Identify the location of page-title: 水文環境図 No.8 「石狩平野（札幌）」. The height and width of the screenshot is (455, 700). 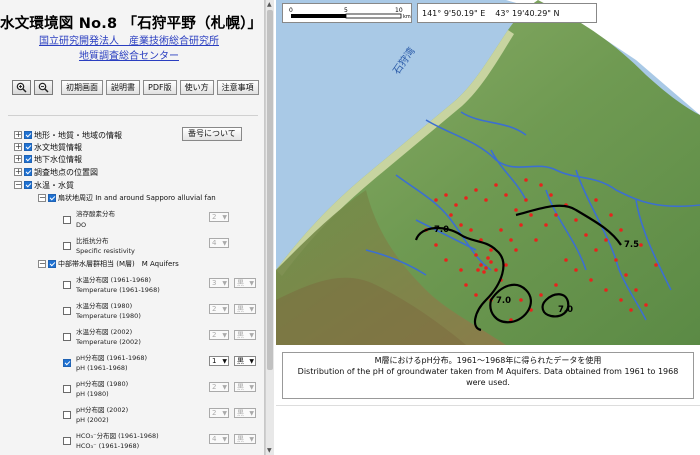
(131, 24).